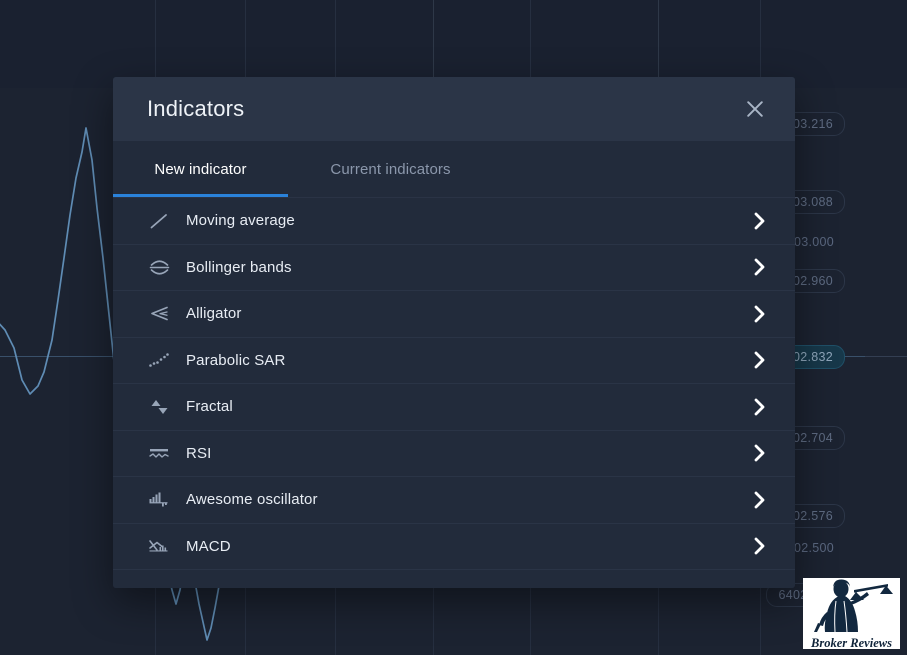  I want to click on list-item-label: Fractal, so click(209, 407).